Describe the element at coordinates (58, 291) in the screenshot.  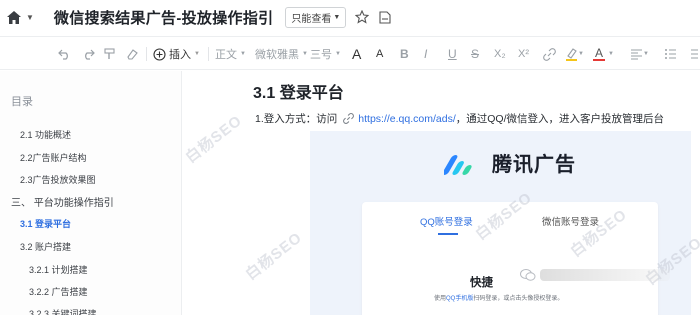
I see `outline-item-3-2-2: 3.2.2 广告搭建` at that location.